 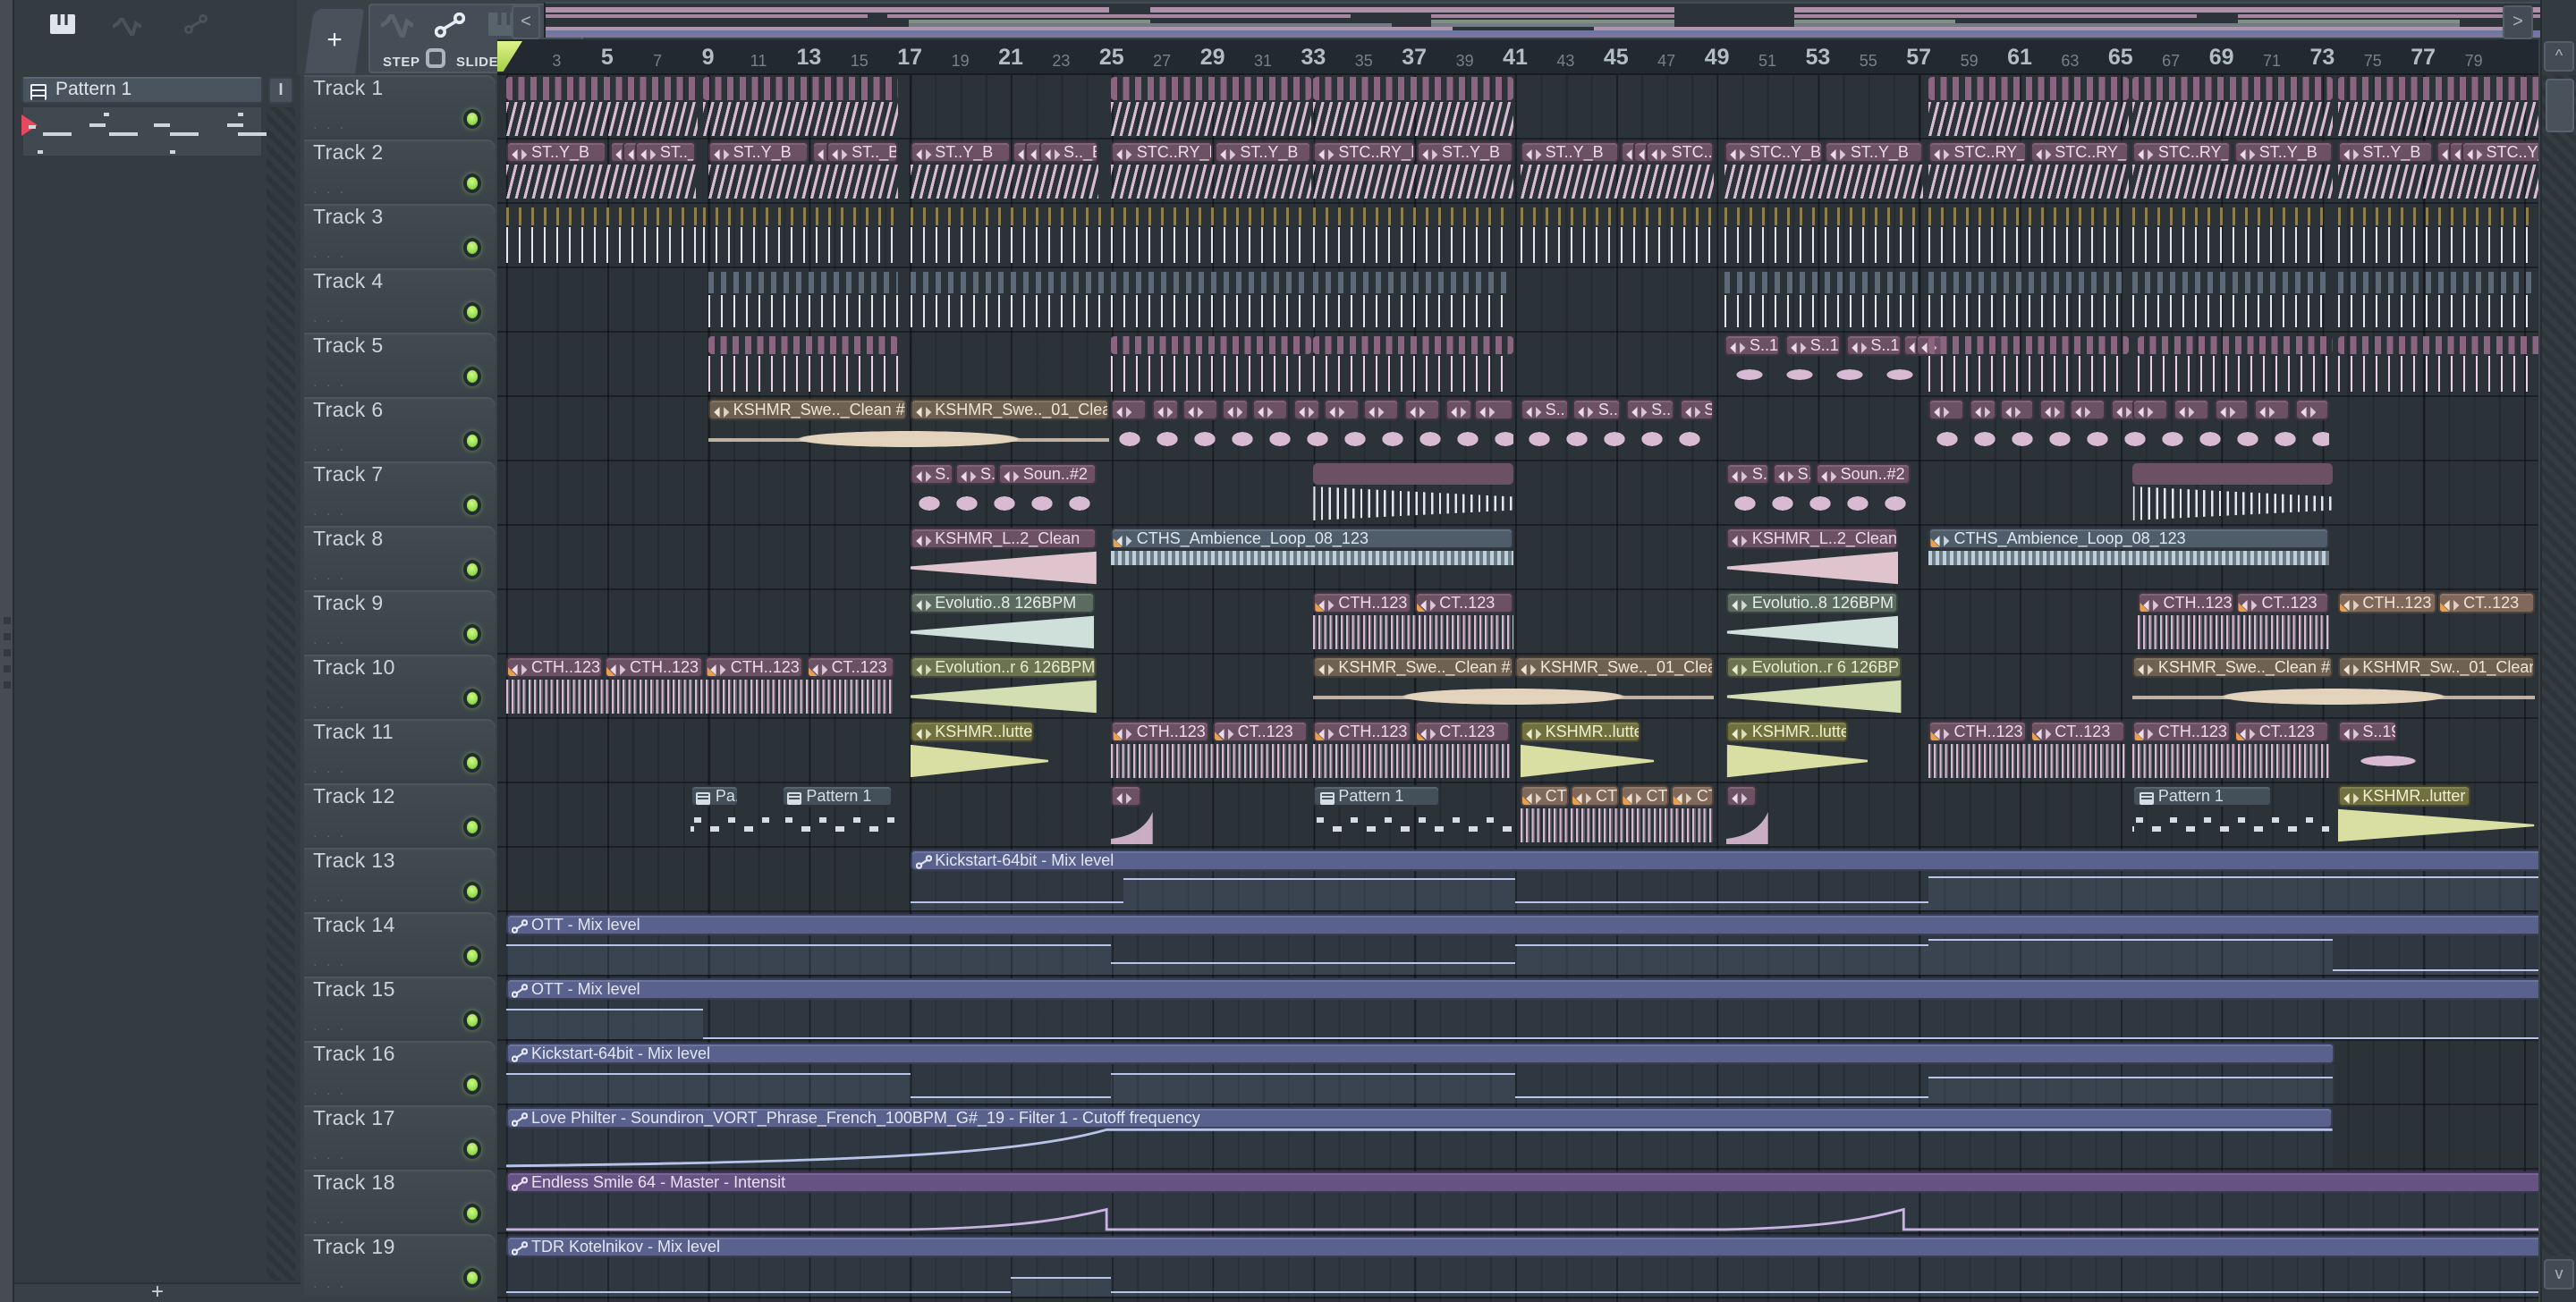 What do you see at coordinates (142, 90) in the screenshot?
I see `pattern-selector: Pattern 1` at bounding box center [142, 90].